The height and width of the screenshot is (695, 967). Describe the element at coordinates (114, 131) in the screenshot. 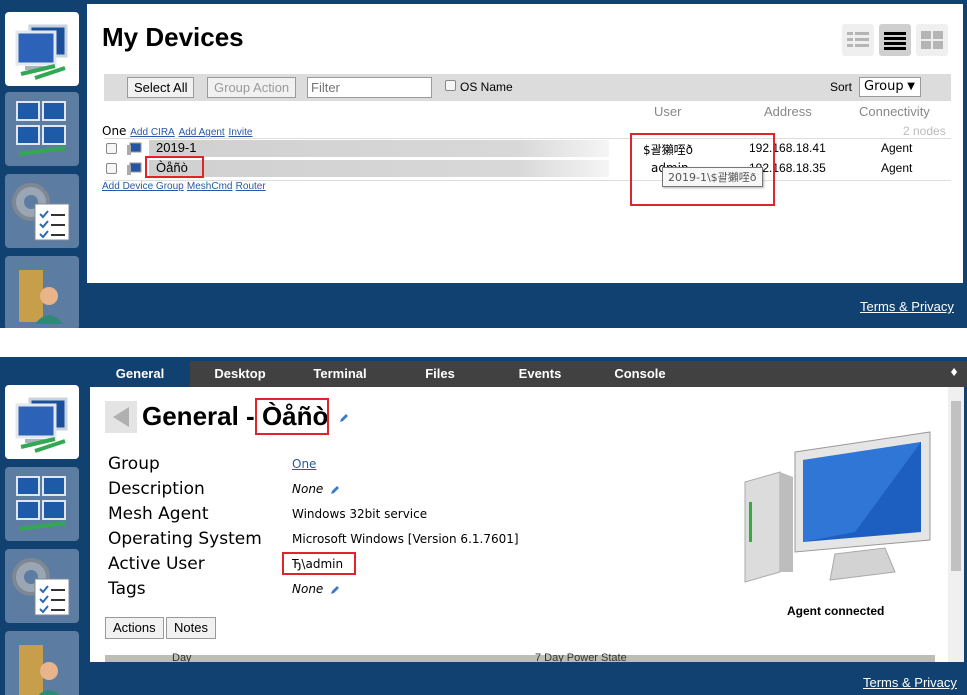

I see `group-name: One` at that location.